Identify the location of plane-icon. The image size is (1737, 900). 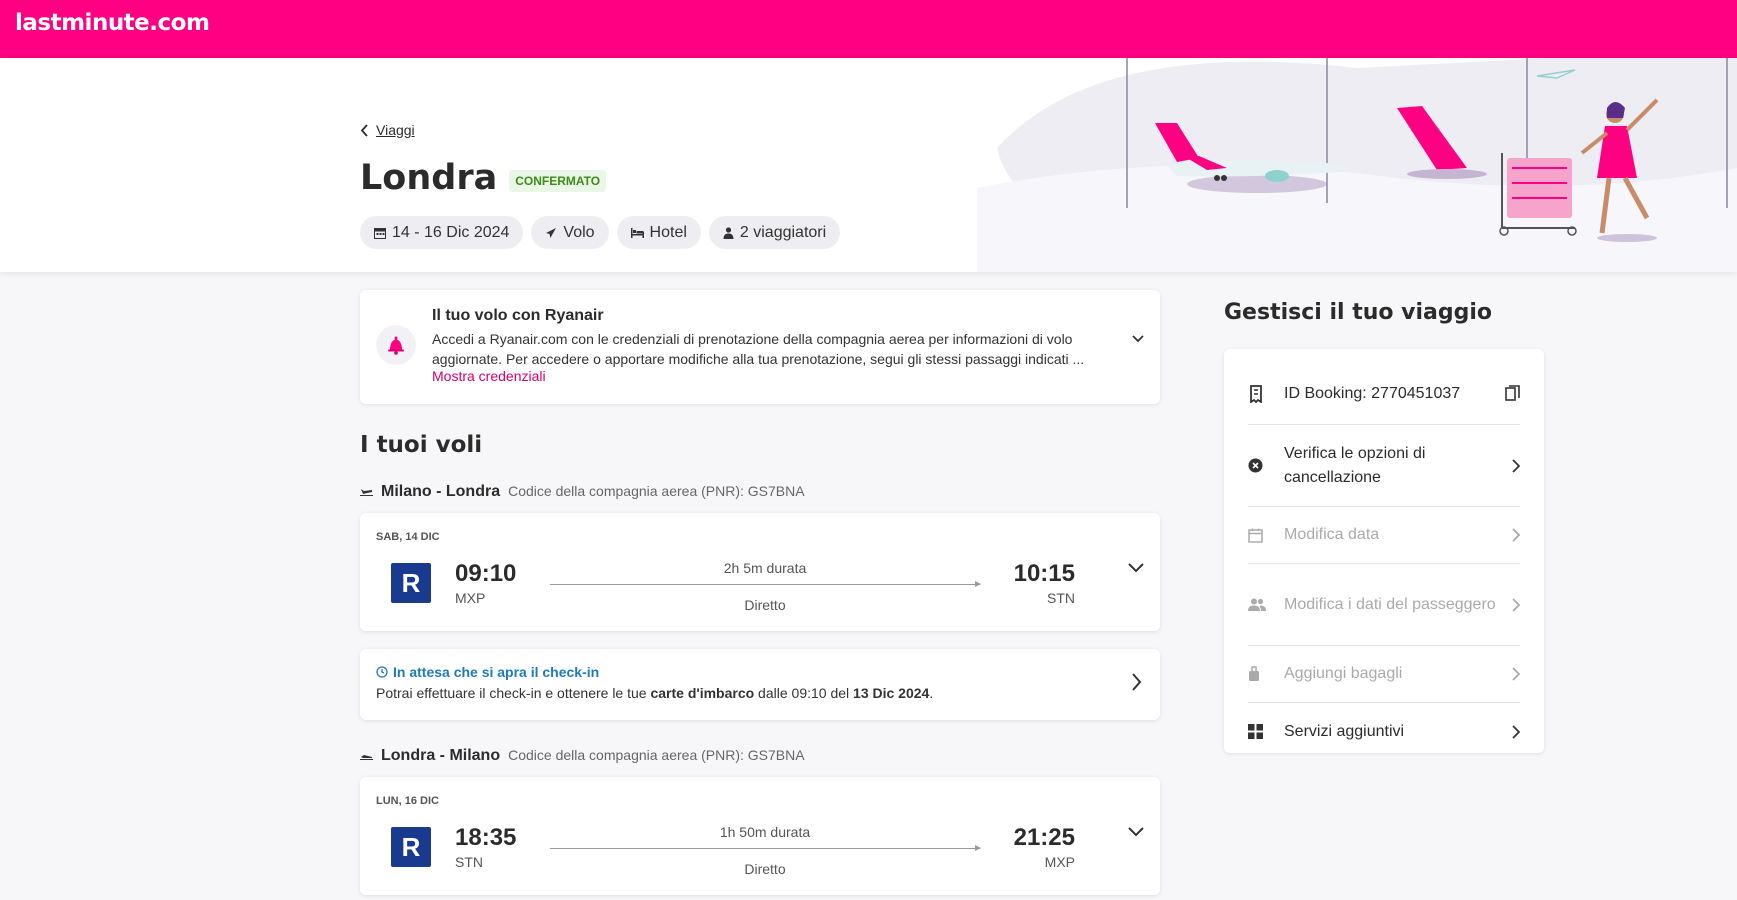
(551, 232).